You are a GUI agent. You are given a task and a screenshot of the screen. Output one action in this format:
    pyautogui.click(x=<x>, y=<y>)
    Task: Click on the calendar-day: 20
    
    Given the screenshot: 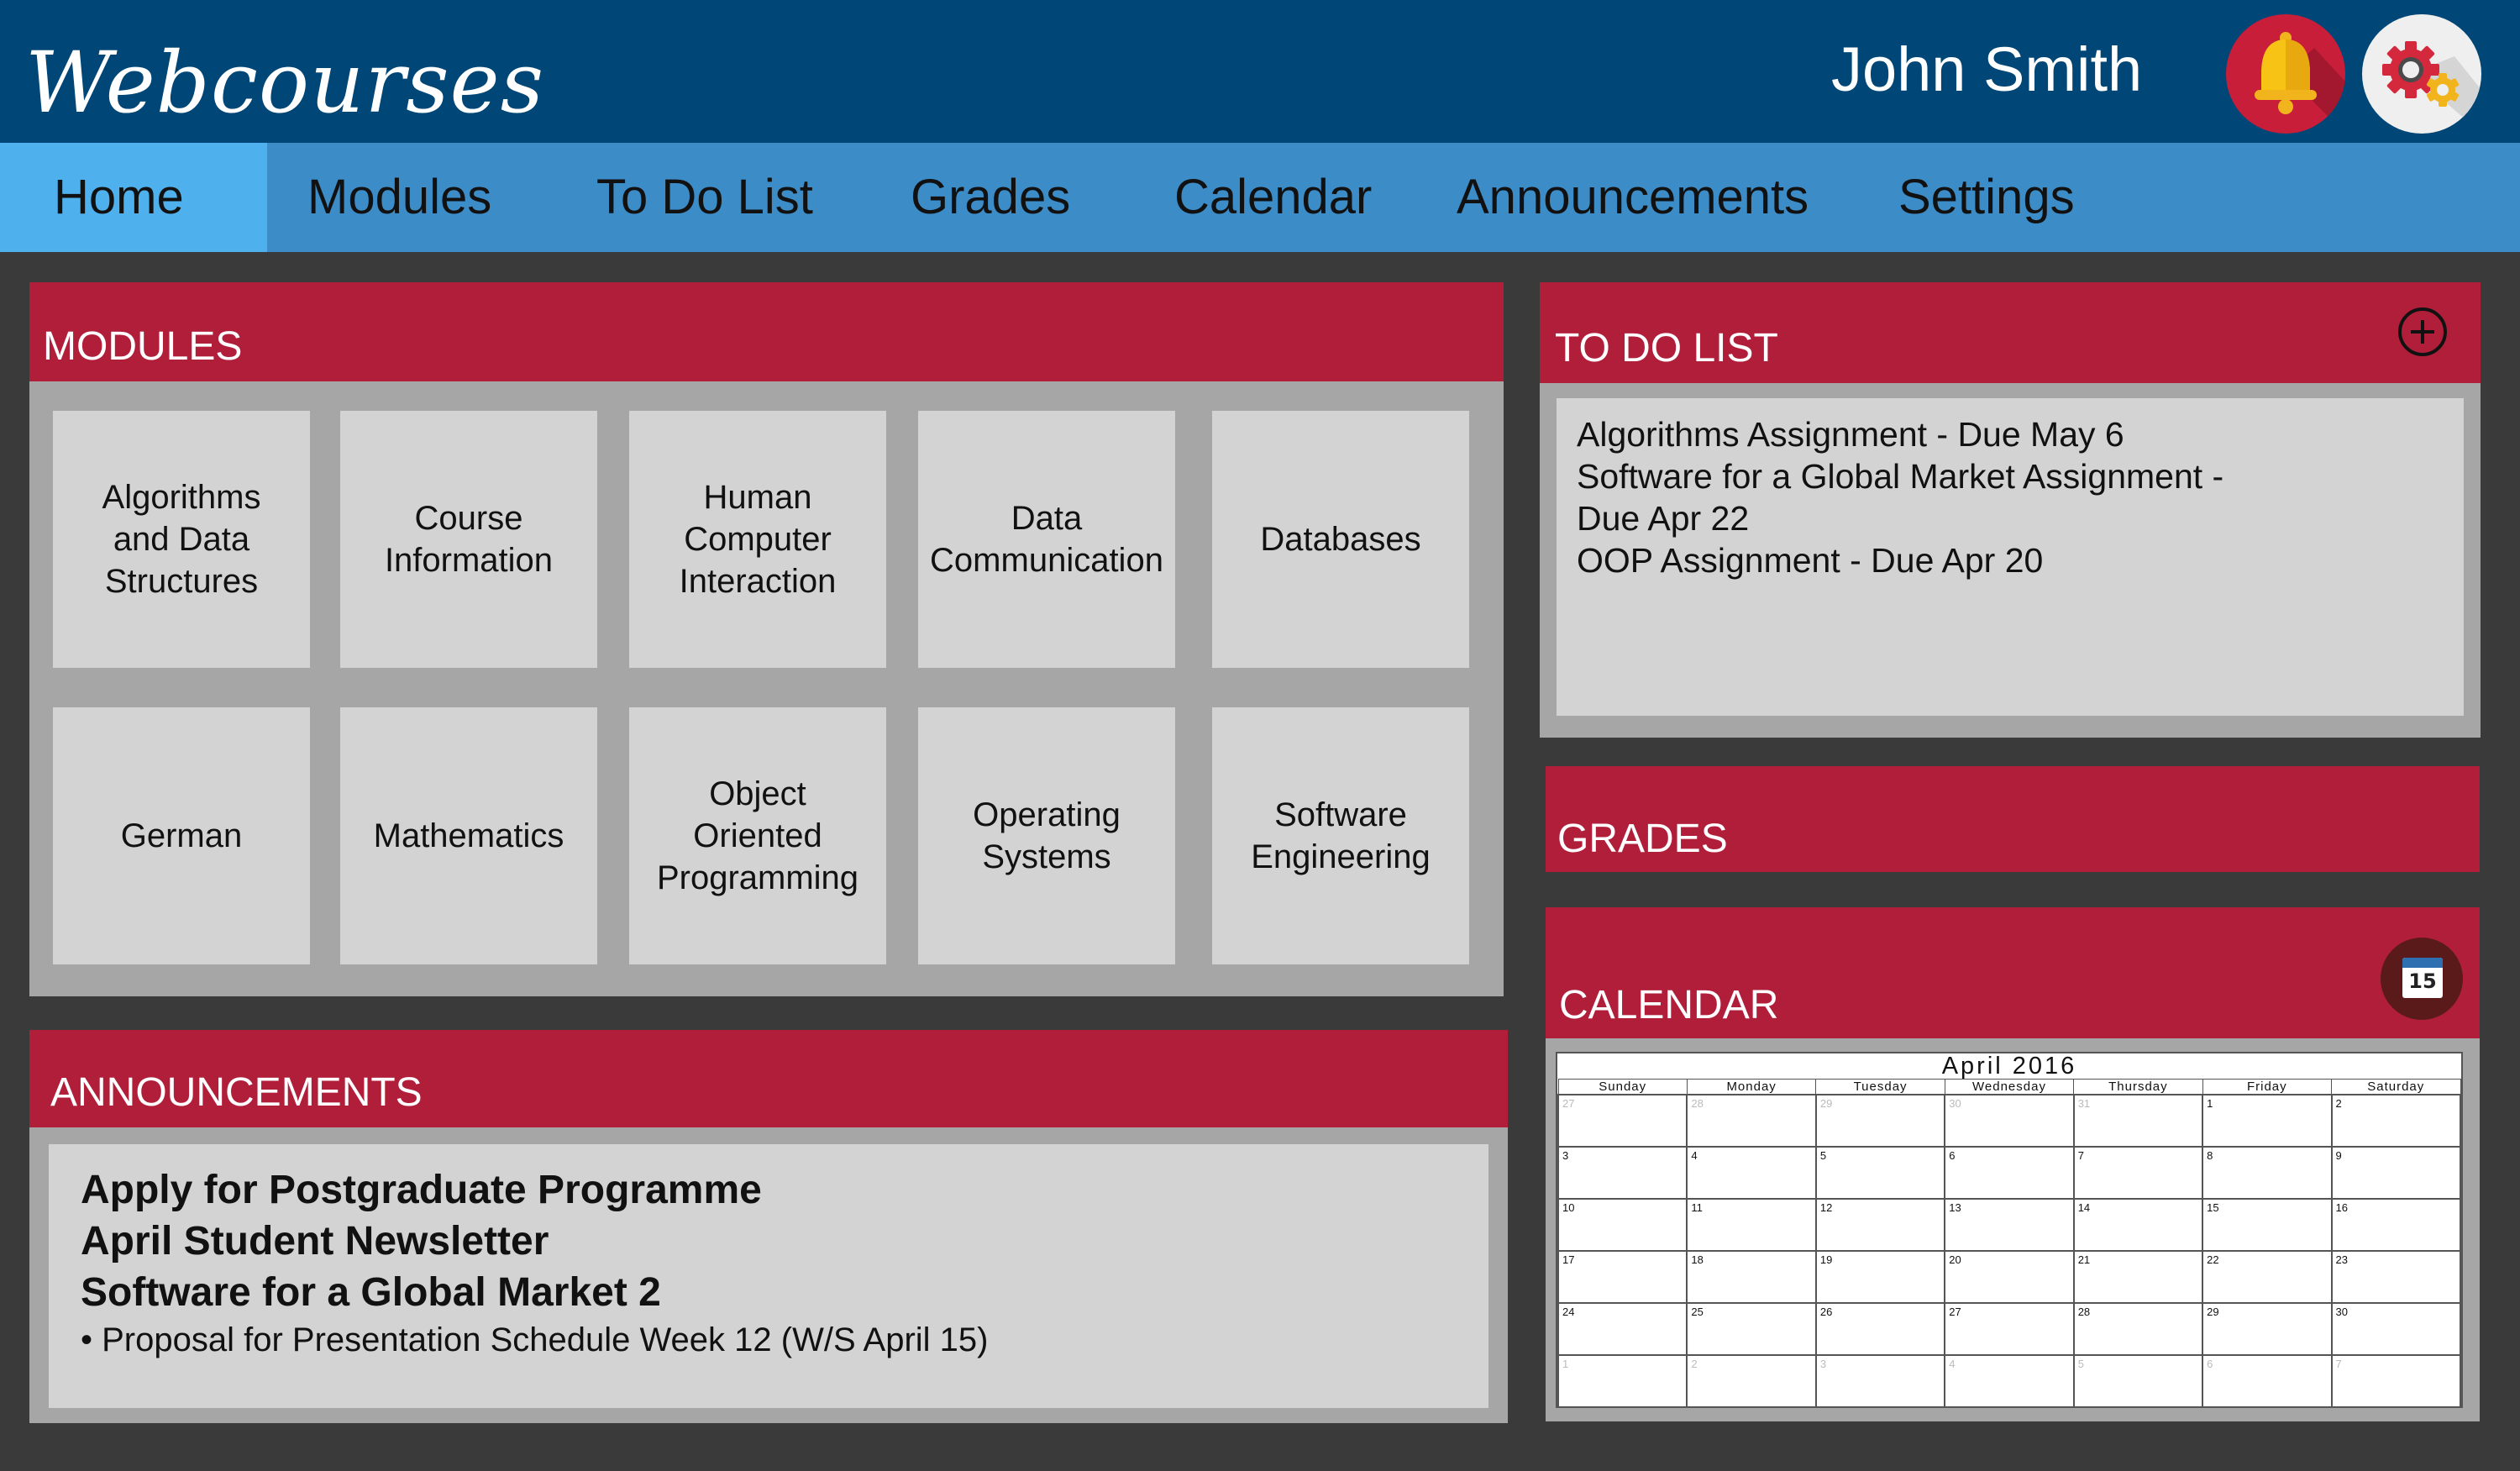 What is the action you would take?
    pyautogui.click(x=2009, y=1277)
    